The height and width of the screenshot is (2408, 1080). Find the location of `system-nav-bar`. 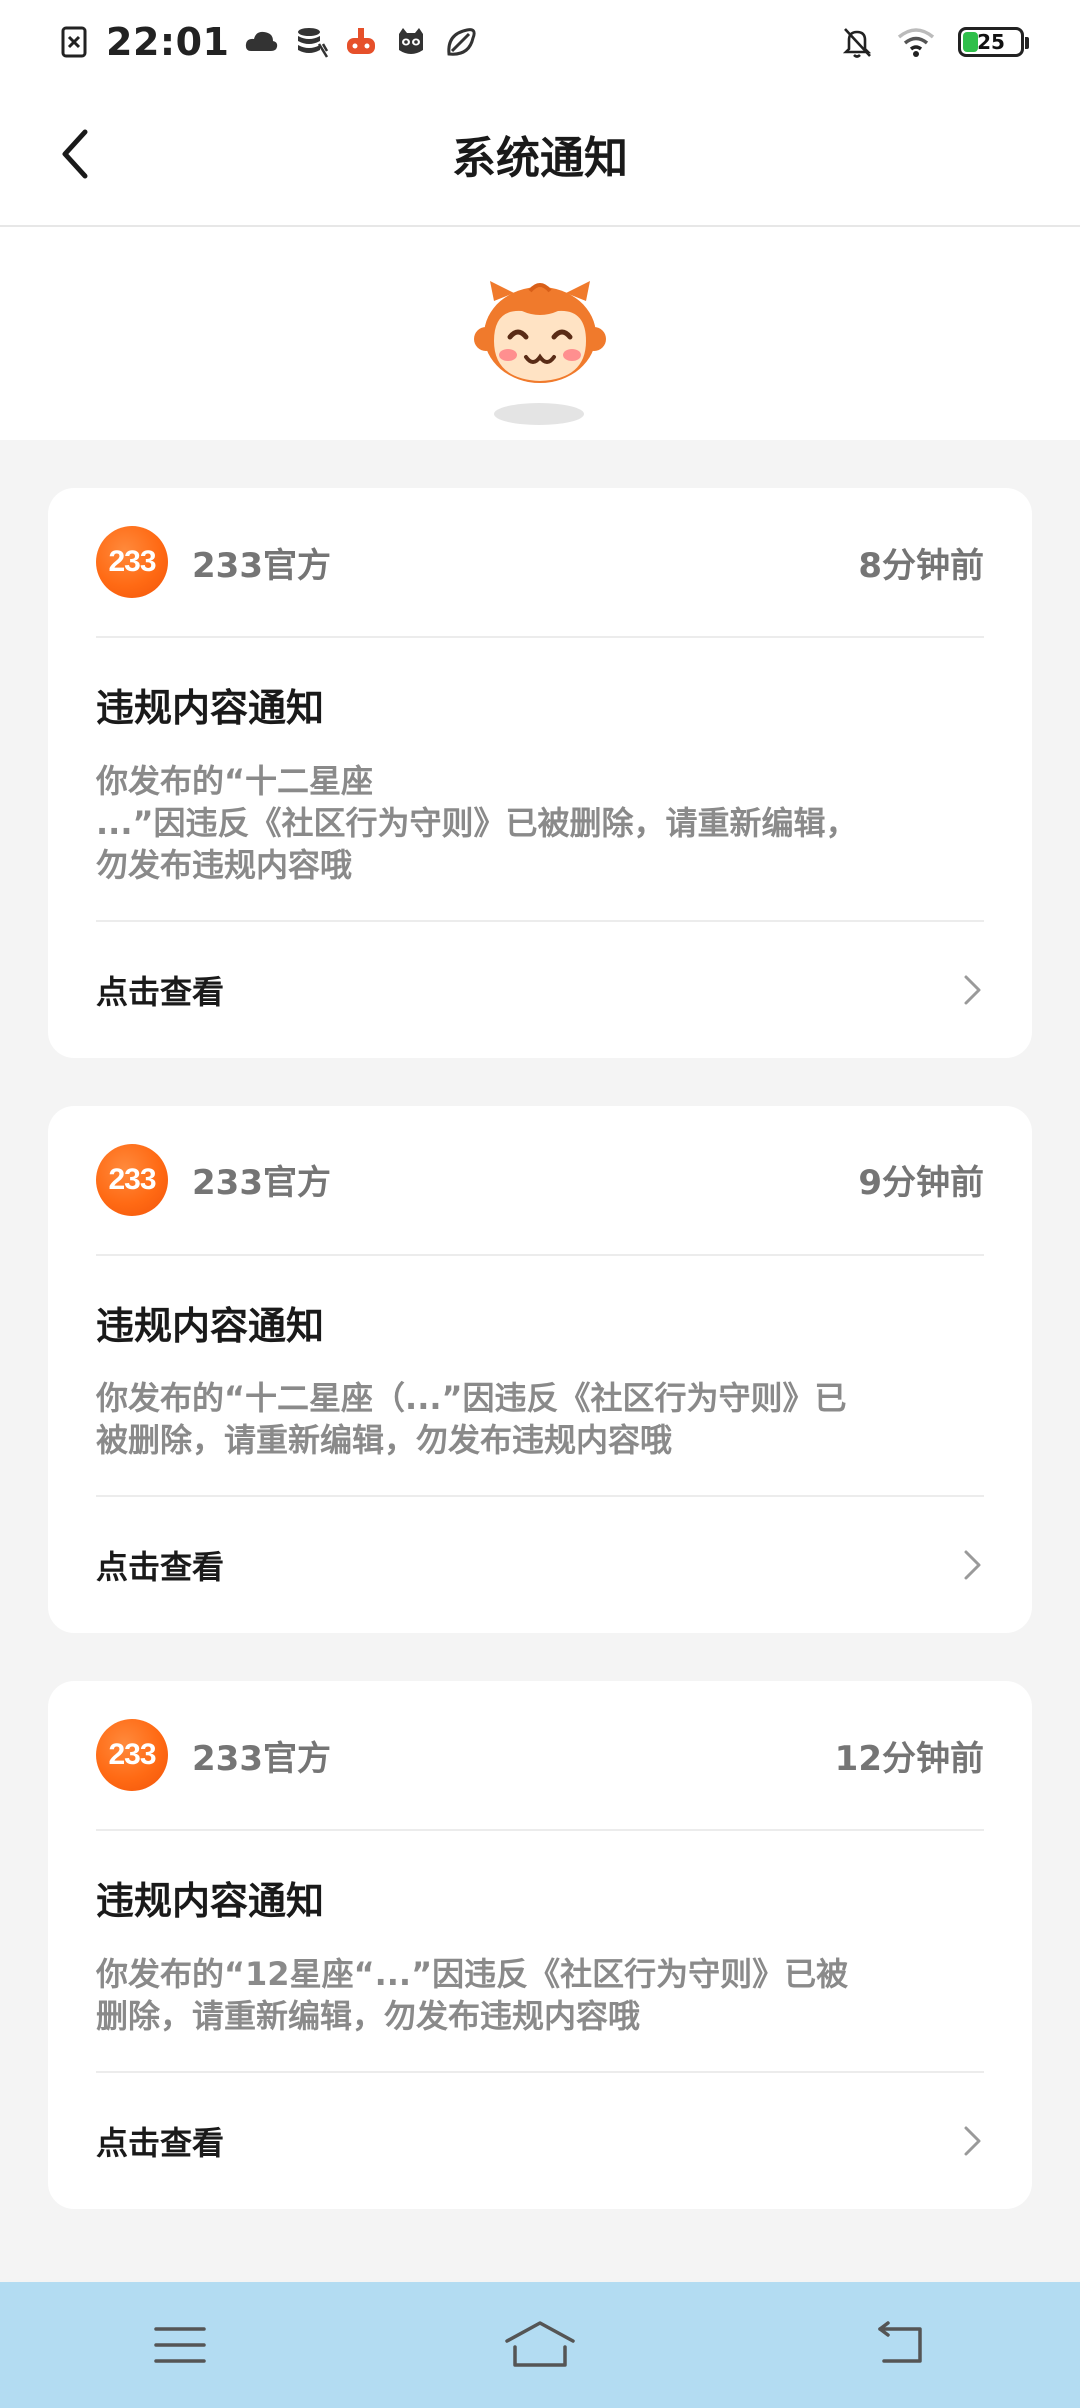

system-nav-bar is located at coordinates (540, 2345).